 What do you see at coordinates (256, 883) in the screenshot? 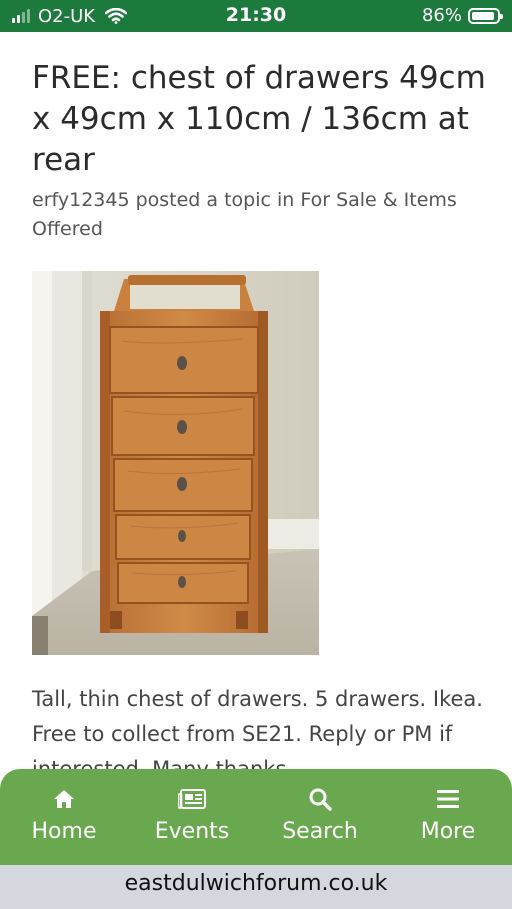
I see `url-text: eastdulwichforum.co.uk` at bounding box center [256, 883].